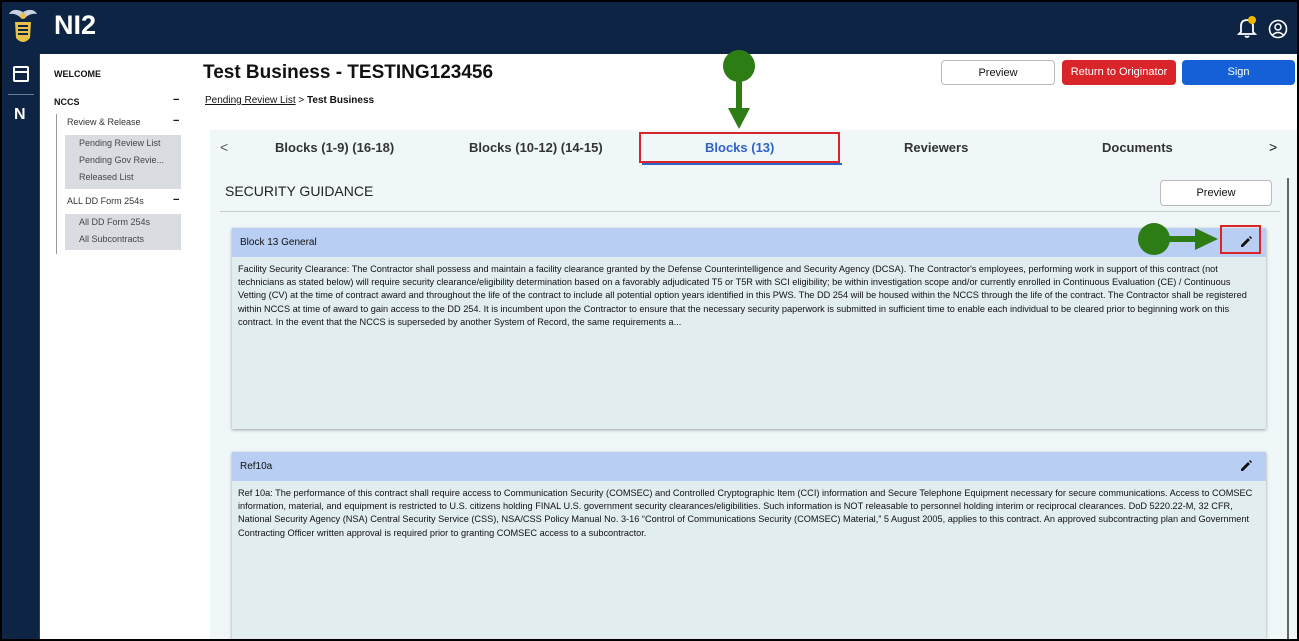 The image size is (1299, 641). I want to click on left-rail: N, so click(21, 346).